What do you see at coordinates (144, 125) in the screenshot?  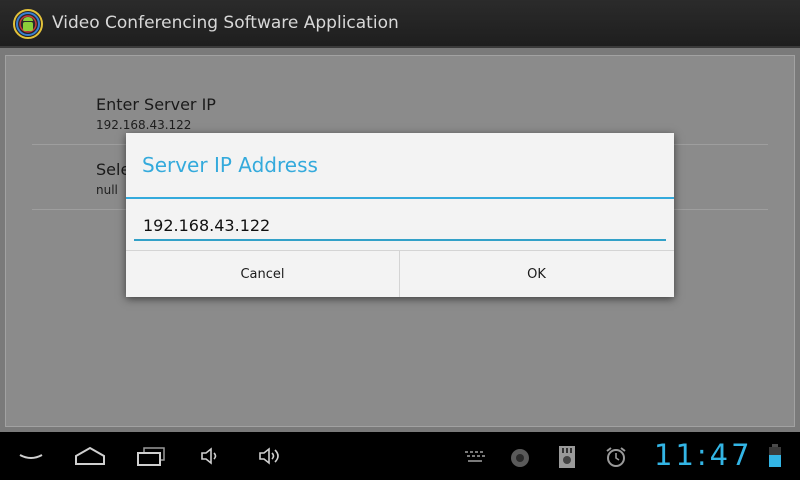 I see `pref-server-ip-summary: 192.168.43.122` at bounding box center [144, 125].